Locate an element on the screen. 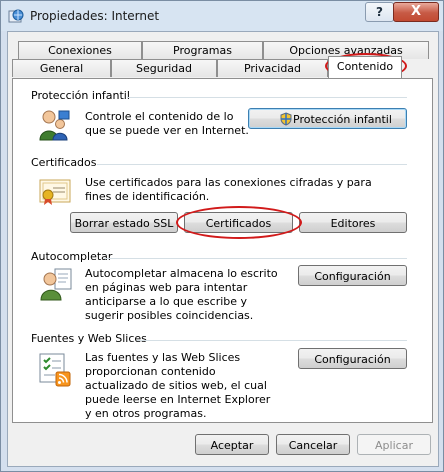 The width and height of the screenshot is (444, 472). internet-options-icon is located at coordinates (16, 16).